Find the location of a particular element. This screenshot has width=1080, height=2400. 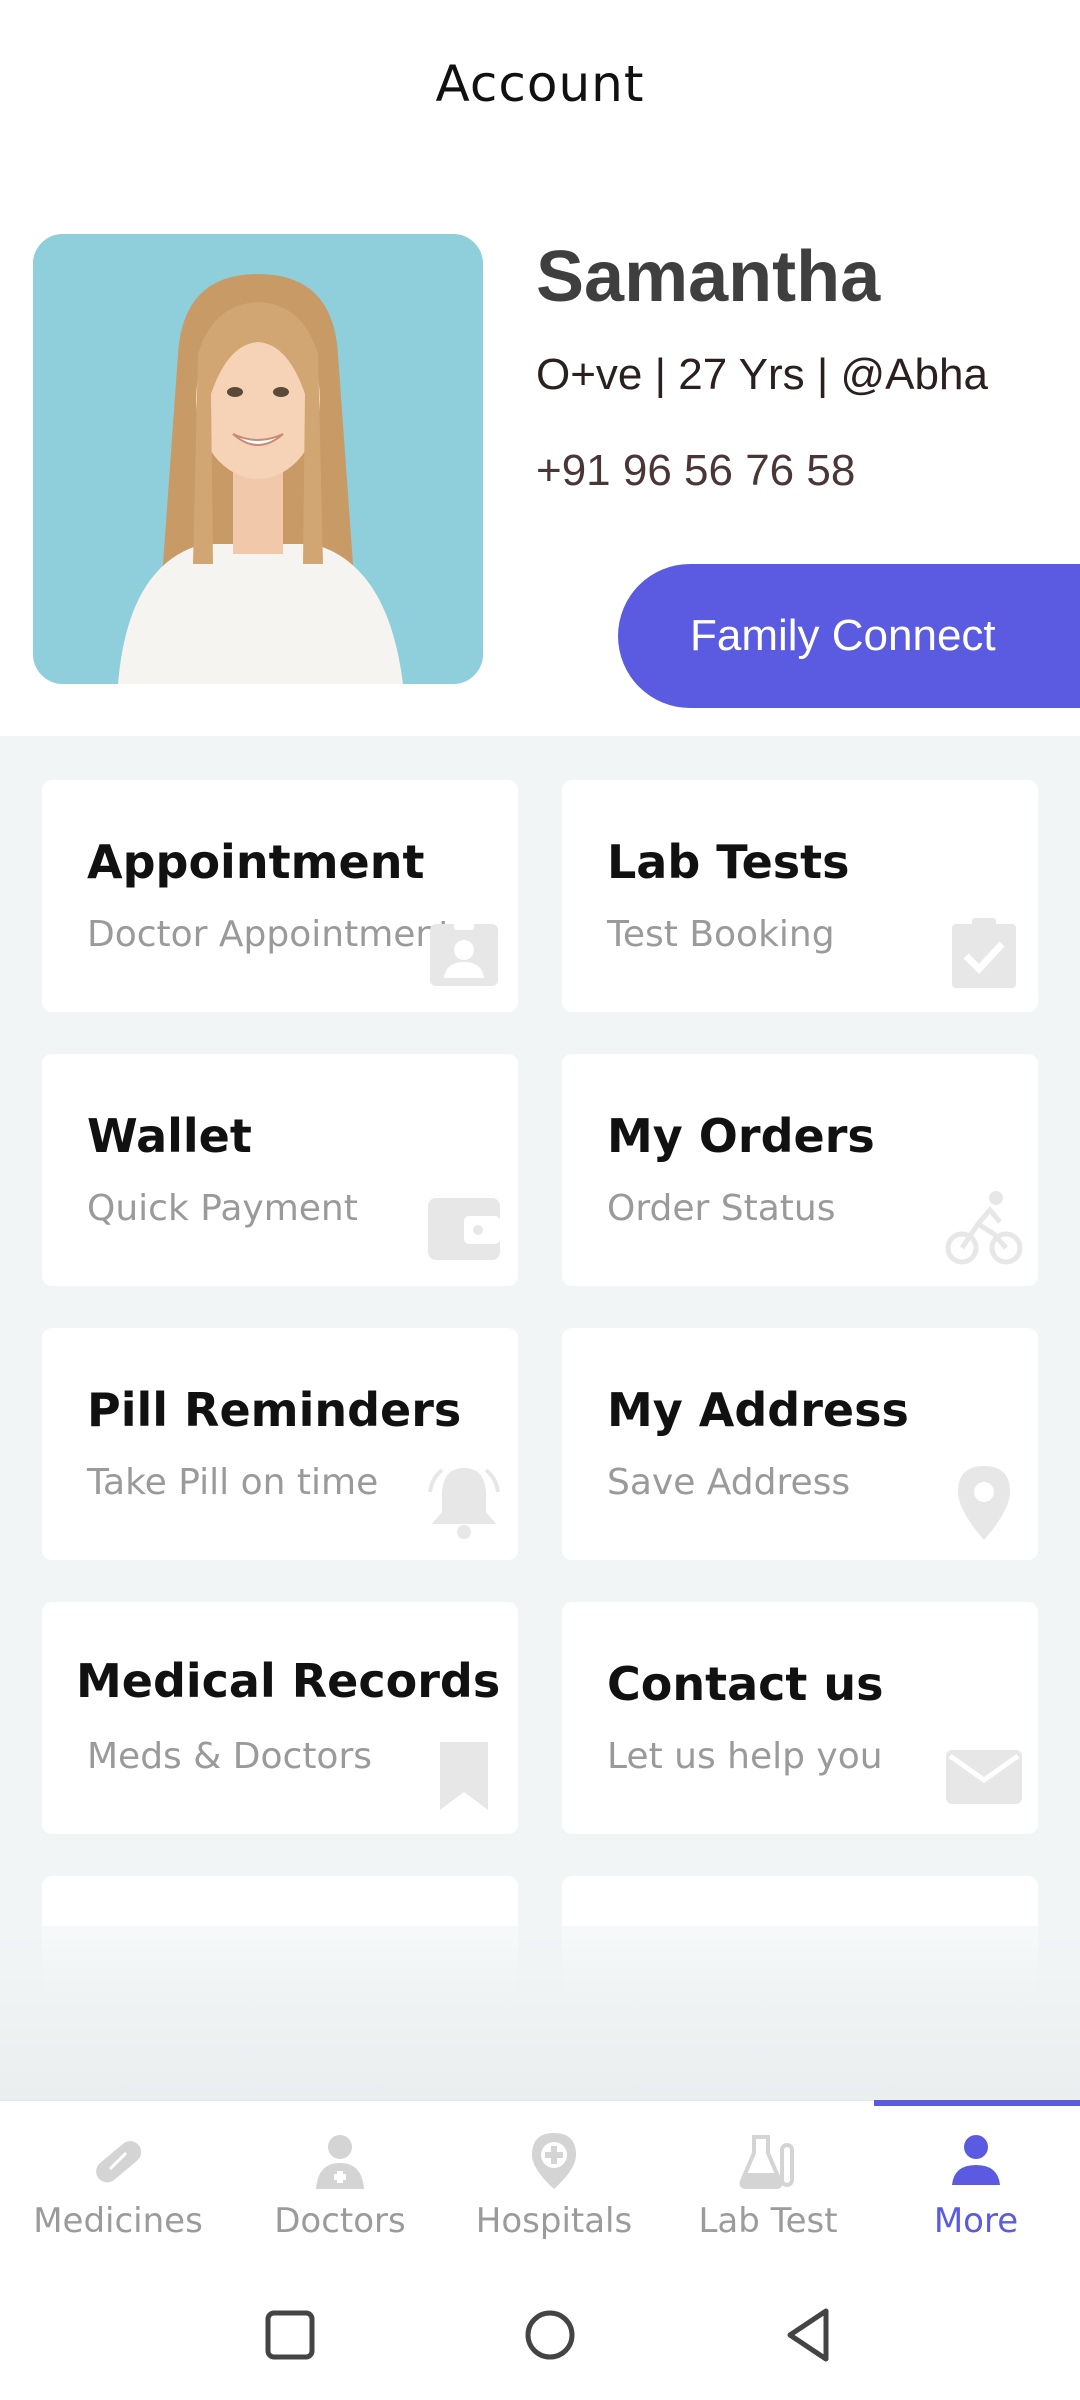

nav-item-medicines: Medicines is located at coordinates (118, 2186).